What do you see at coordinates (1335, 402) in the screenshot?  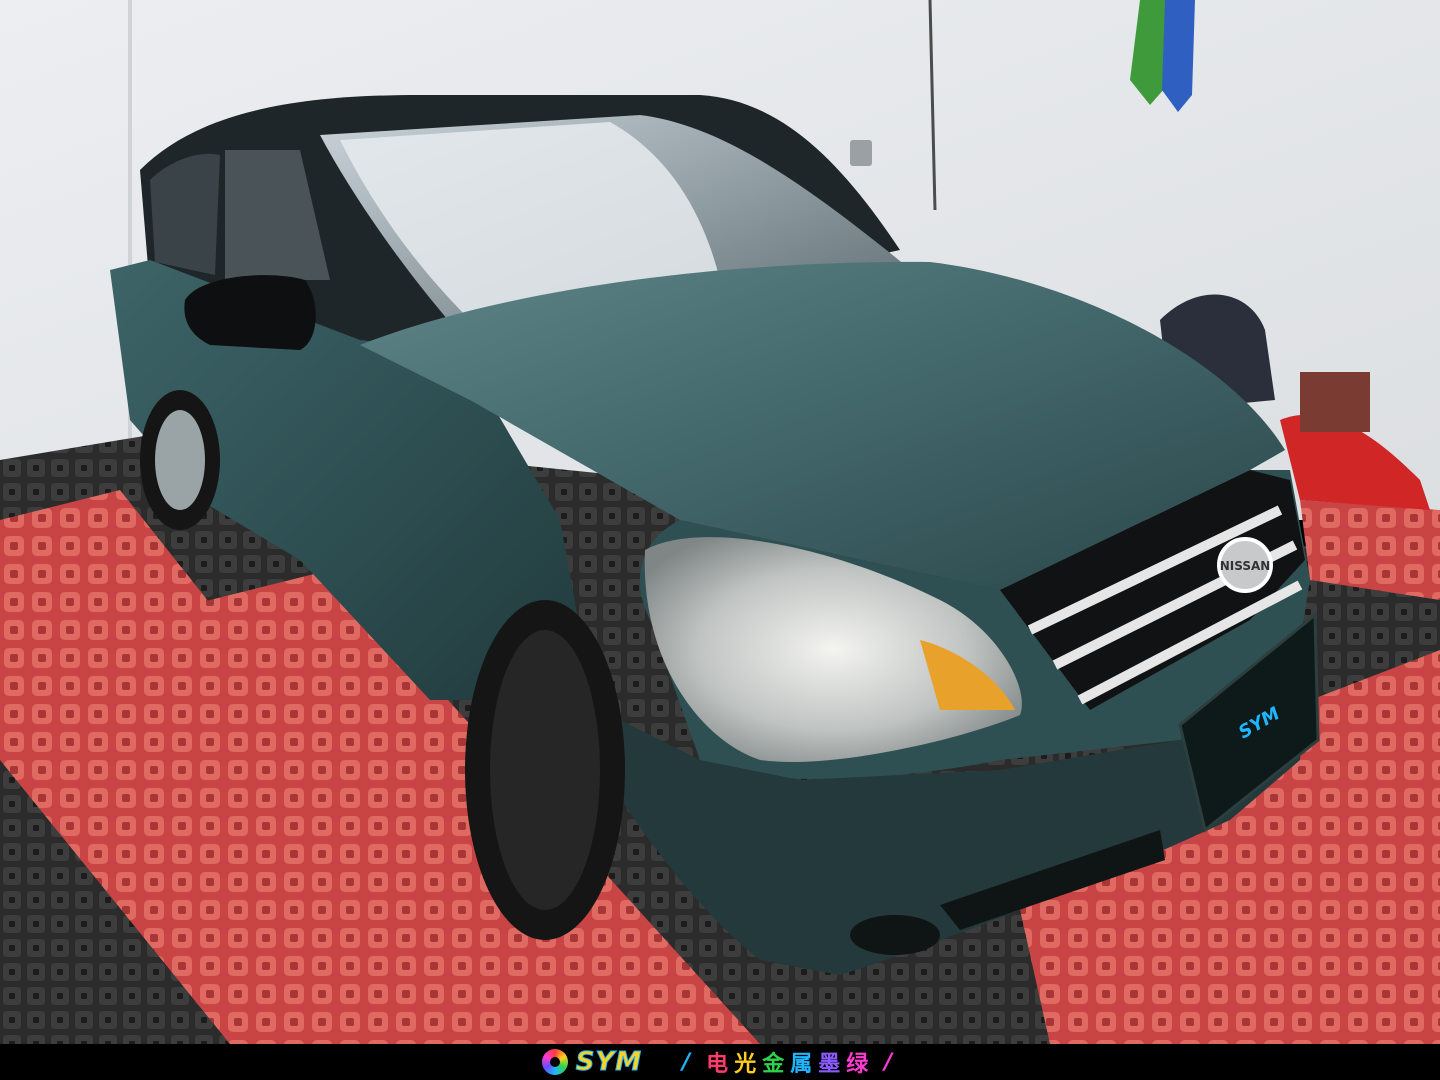 I see `back-box` at bounding box center [1335, 402].